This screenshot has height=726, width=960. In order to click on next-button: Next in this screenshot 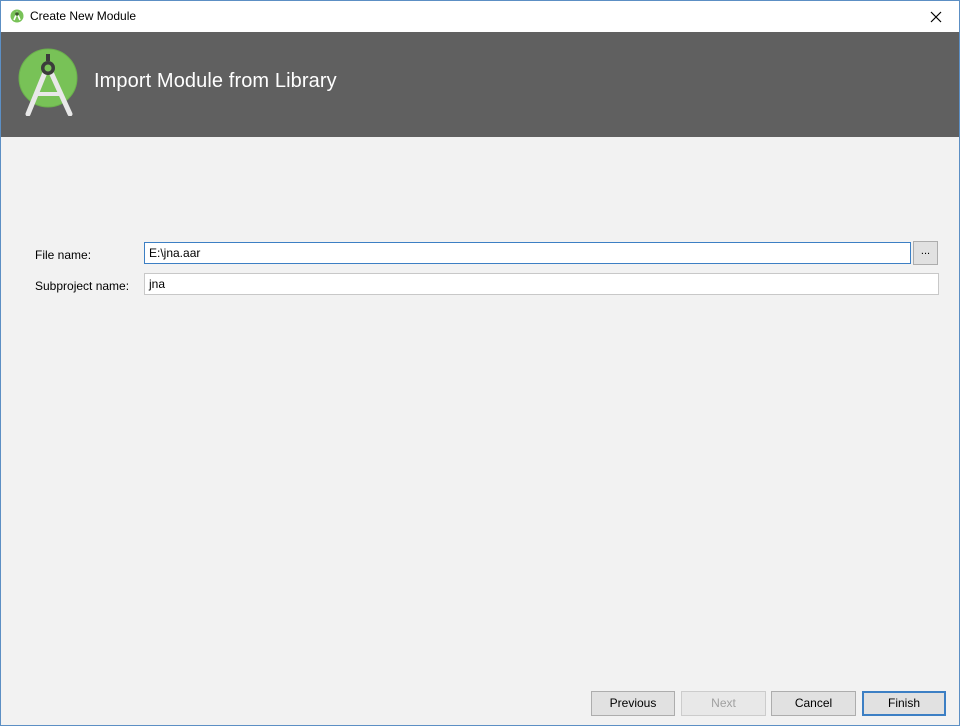, I will do `click(723, 703)`.